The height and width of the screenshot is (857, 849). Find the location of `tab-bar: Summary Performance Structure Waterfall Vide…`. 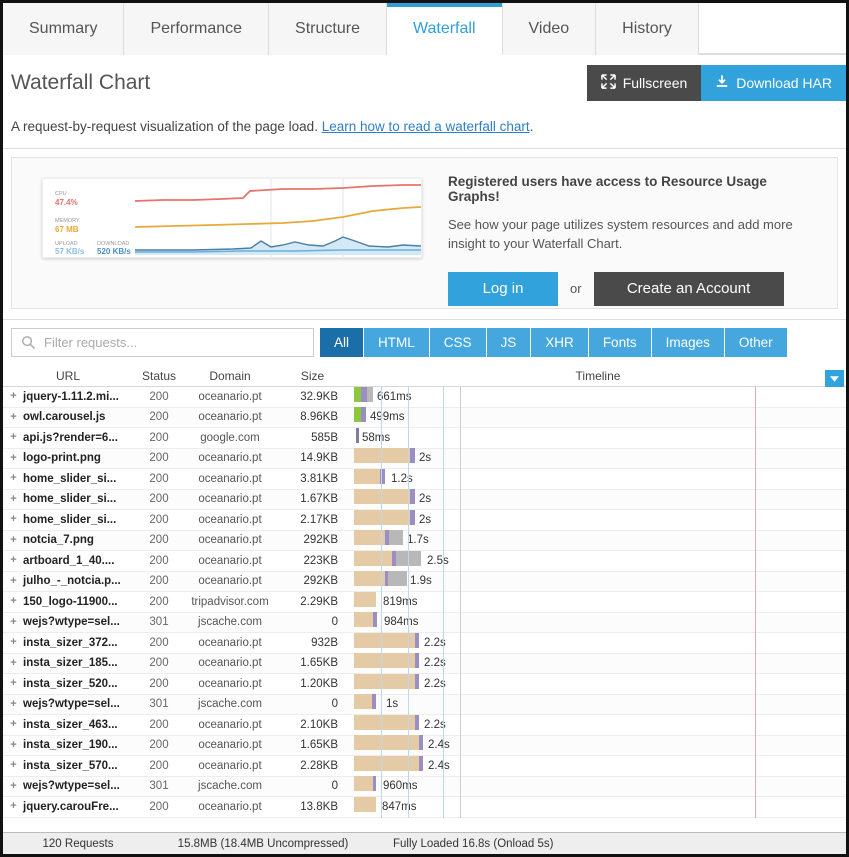

tab-bar: Summary Performance Structure Waterfall Vide… is located at coordinates (424, 29).